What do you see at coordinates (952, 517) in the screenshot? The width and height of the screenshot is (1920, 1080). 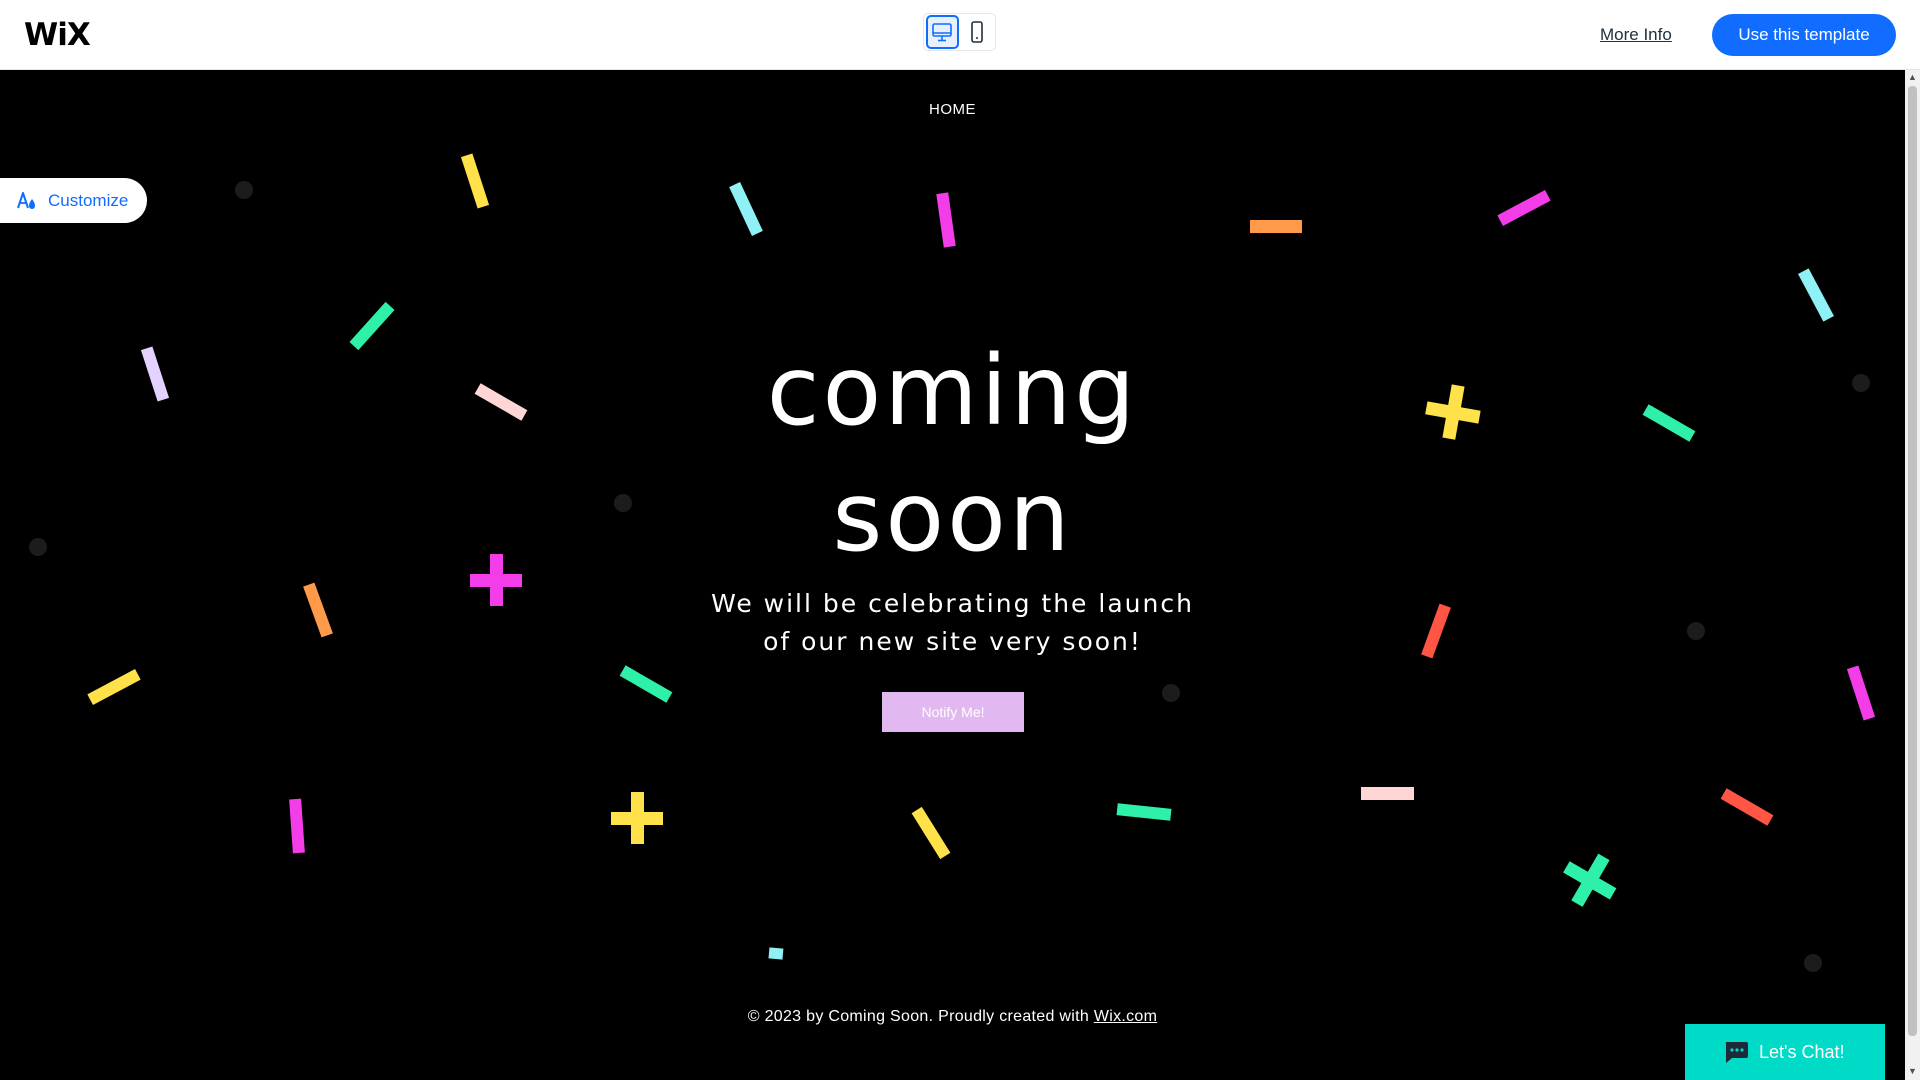 I see `hero-title-line: soon` at bounding box center [952, 517].